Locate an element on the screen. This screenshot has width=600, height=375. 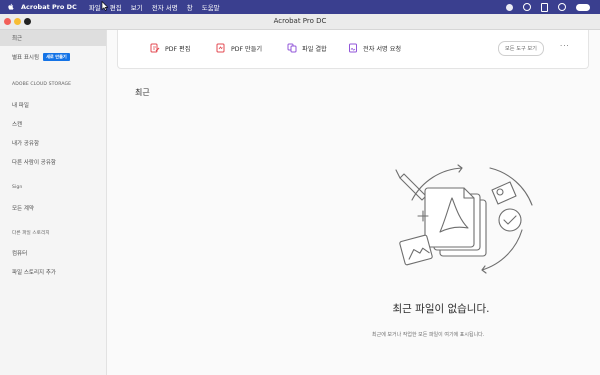
sidebar-item-recent: 최근 is located at coordinates (17, 38).